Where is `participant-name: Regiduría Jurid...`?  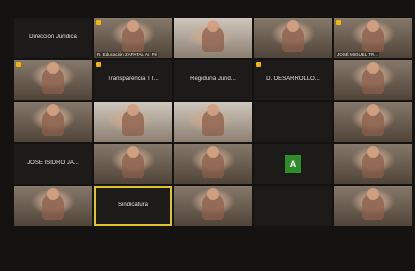 participant-name: Regiduría Jurid... is located at coordinates (213, 79).